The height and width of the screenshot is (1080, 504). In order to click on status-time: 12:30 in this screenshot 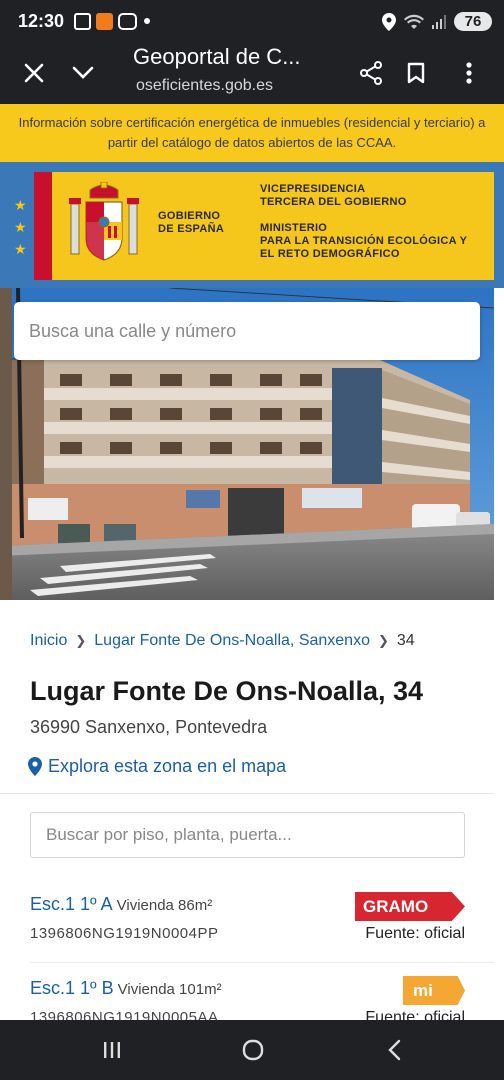, I will do `click(41, 21)`.